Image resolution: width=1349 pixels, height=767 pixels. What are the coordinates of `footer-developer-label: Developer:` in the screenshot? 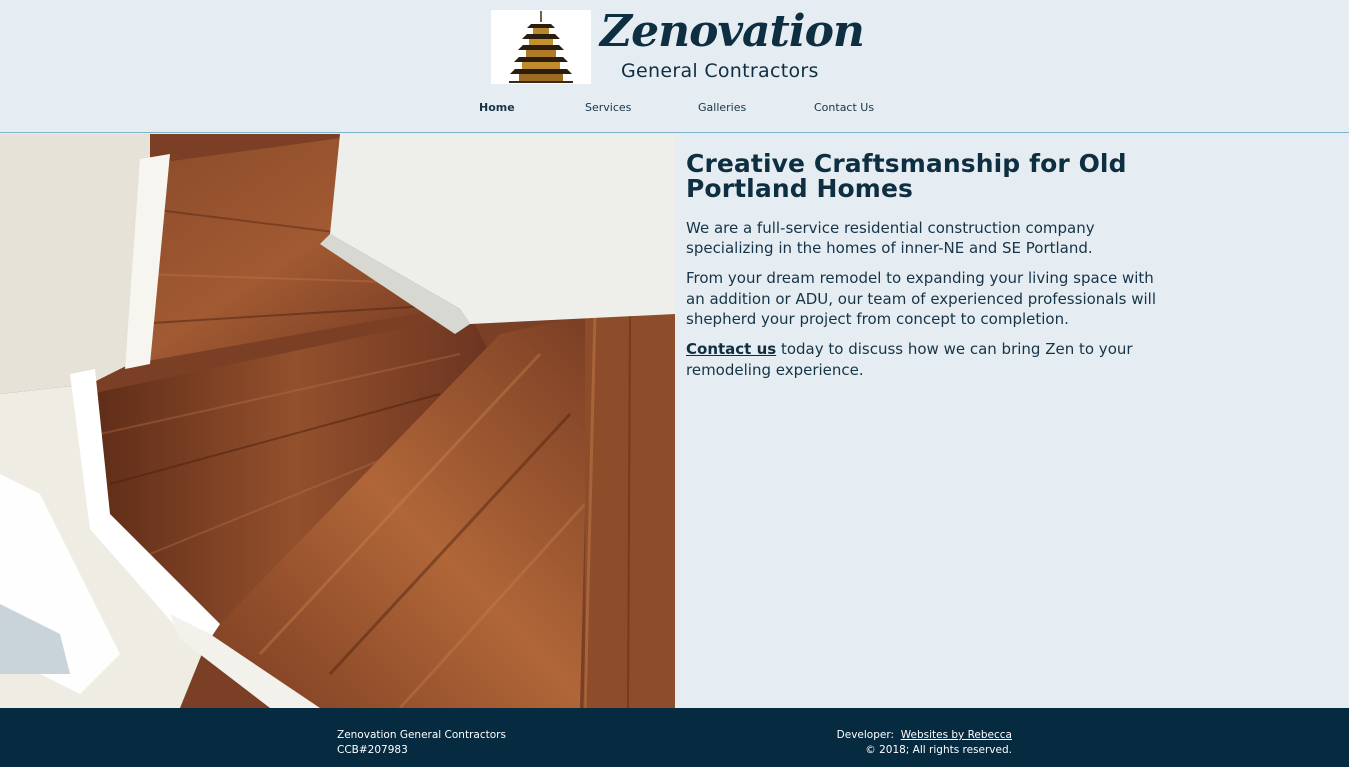 It's located at (865, 735).